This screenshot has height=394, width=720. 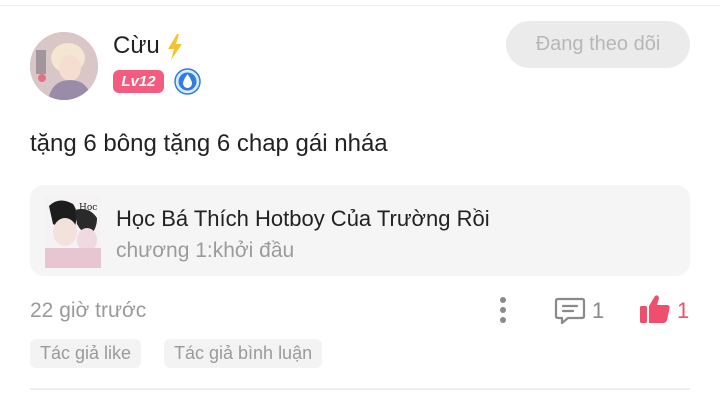 I want to click on tag-author-like: Tác giả like, so click(x=86, y=353).